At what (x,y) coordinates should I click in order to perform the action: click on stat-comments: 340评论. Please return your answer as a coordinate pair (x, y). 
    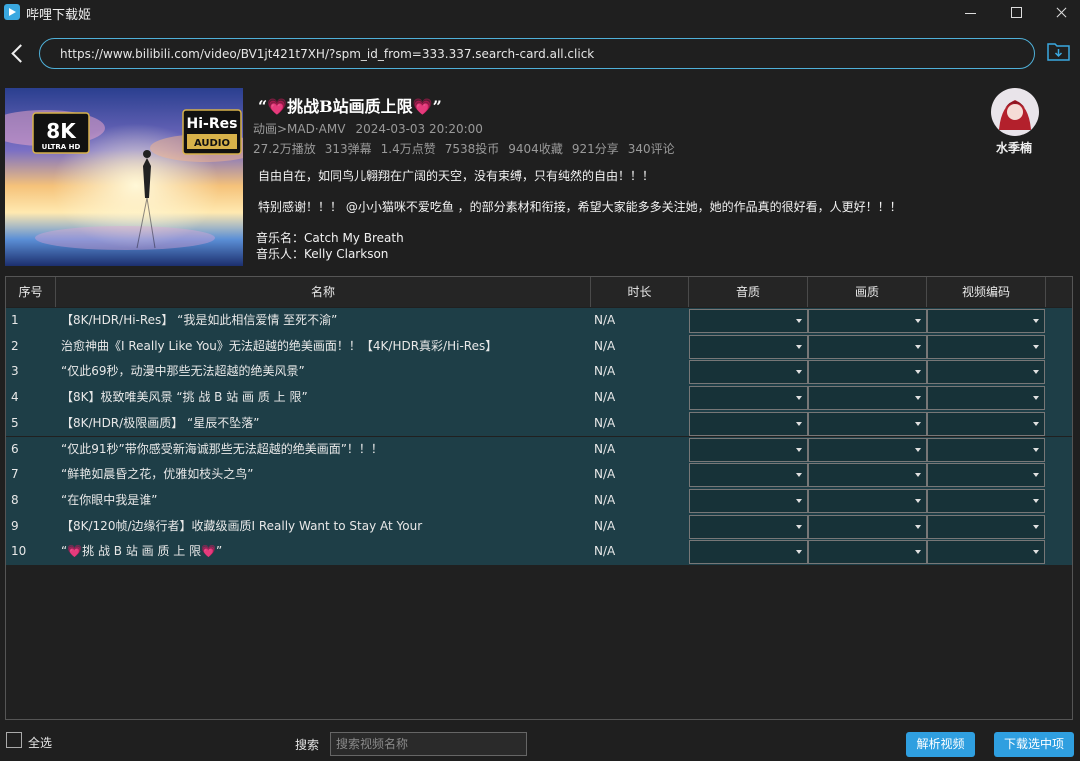
    Looking at the image, I should click on (651, 149).